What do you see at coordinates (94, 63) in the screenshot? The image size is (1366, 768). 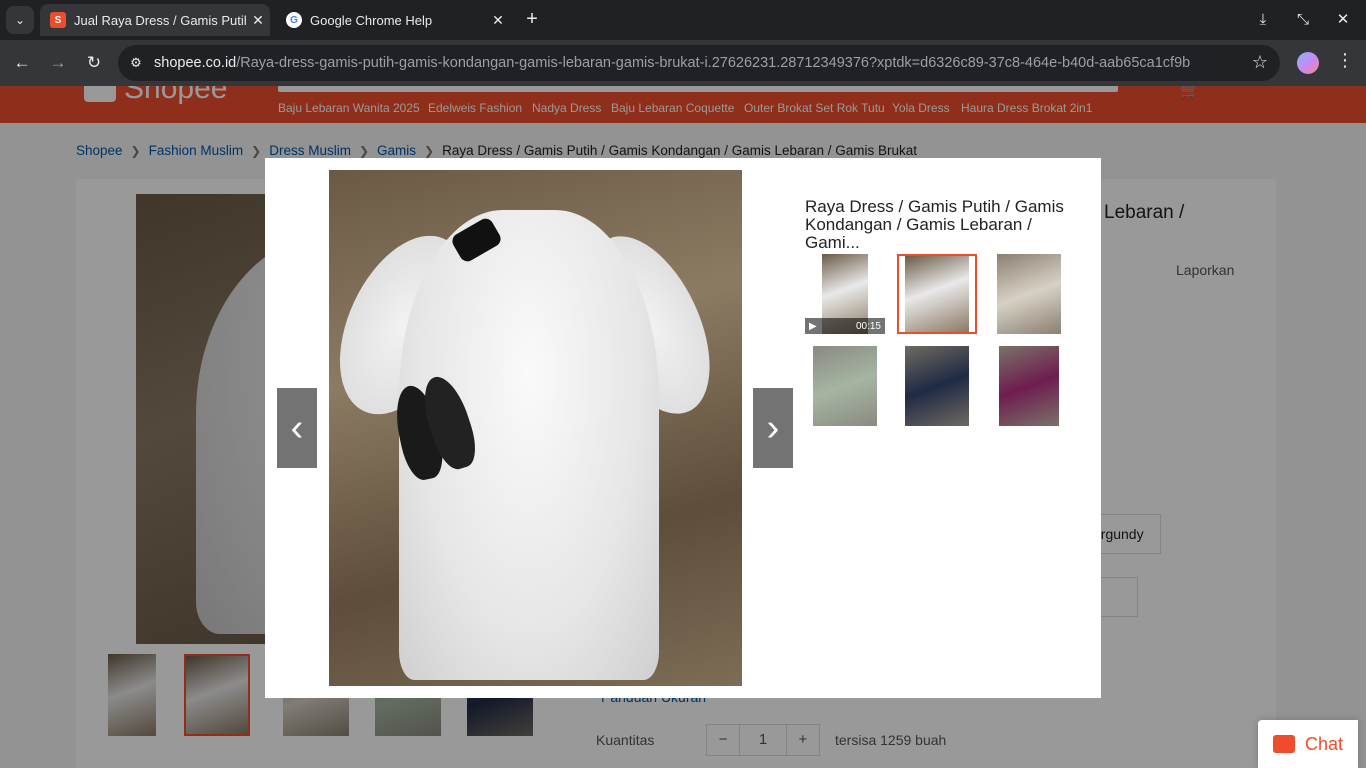 I see `reload-button: ↻` at bounding box center [94, 63].